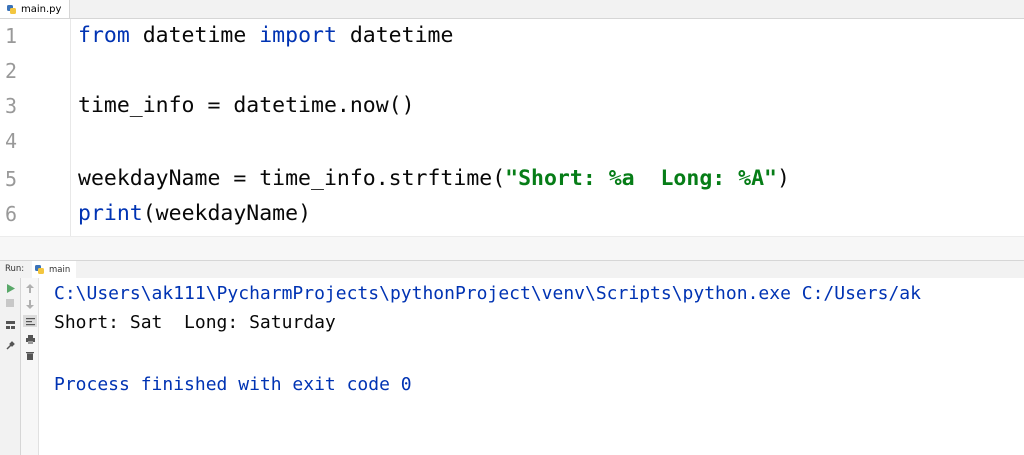 This screenshot has height=455, width=1024. I want to click on line-number: 3, so click(11, 106).